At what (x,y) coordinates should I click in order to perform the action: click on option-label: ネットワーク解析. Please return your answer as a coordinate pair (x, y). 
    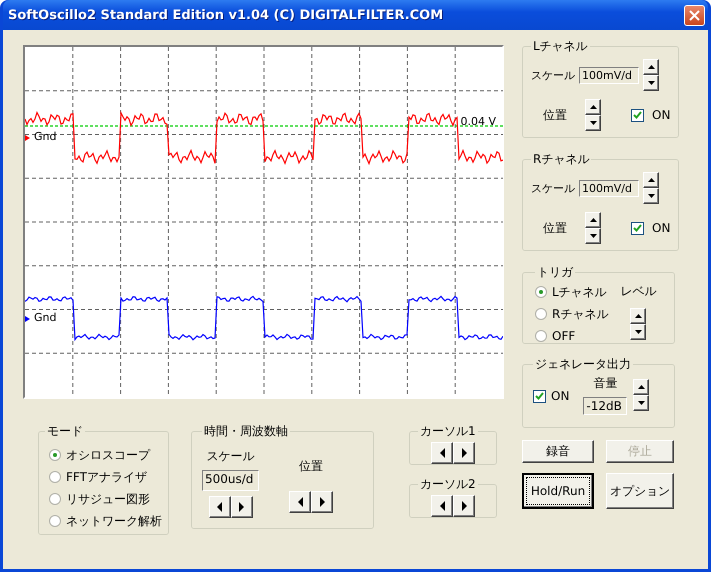
    Looking at the image, I should click on (114, 521).